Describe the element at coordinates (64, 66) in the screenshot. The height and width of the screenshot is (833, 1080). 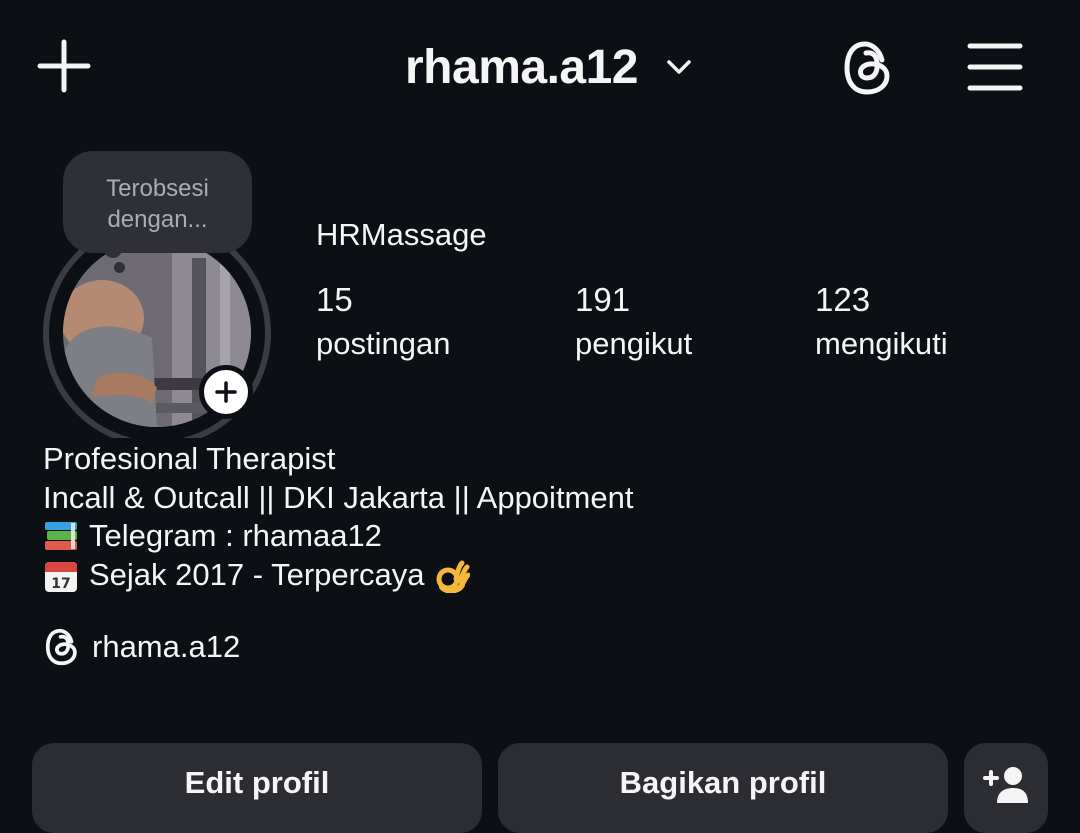
I see `create-plus-icon` at that location.